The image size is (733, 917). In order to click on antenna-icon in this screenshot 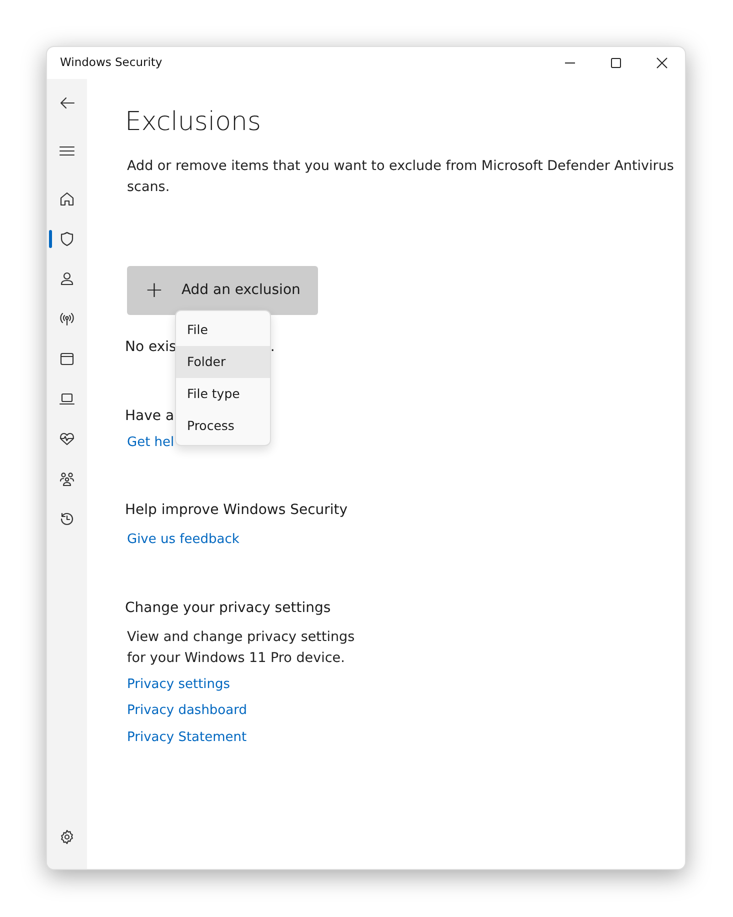, I will do `click(67, 319)`.